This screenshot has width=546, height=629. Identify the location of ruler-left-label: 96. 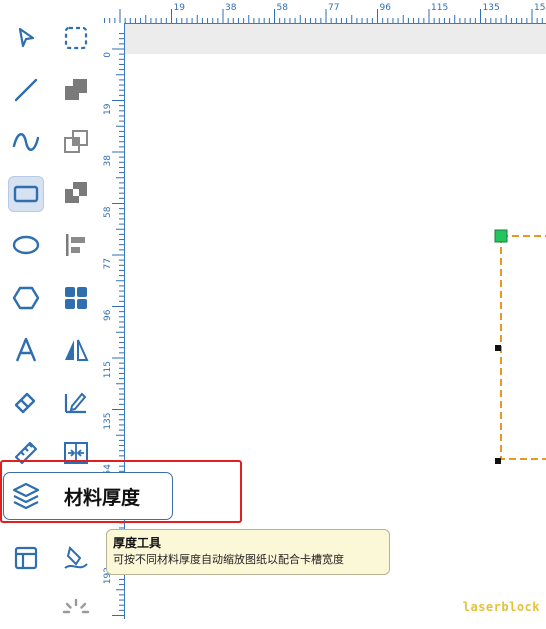
(108, 315).